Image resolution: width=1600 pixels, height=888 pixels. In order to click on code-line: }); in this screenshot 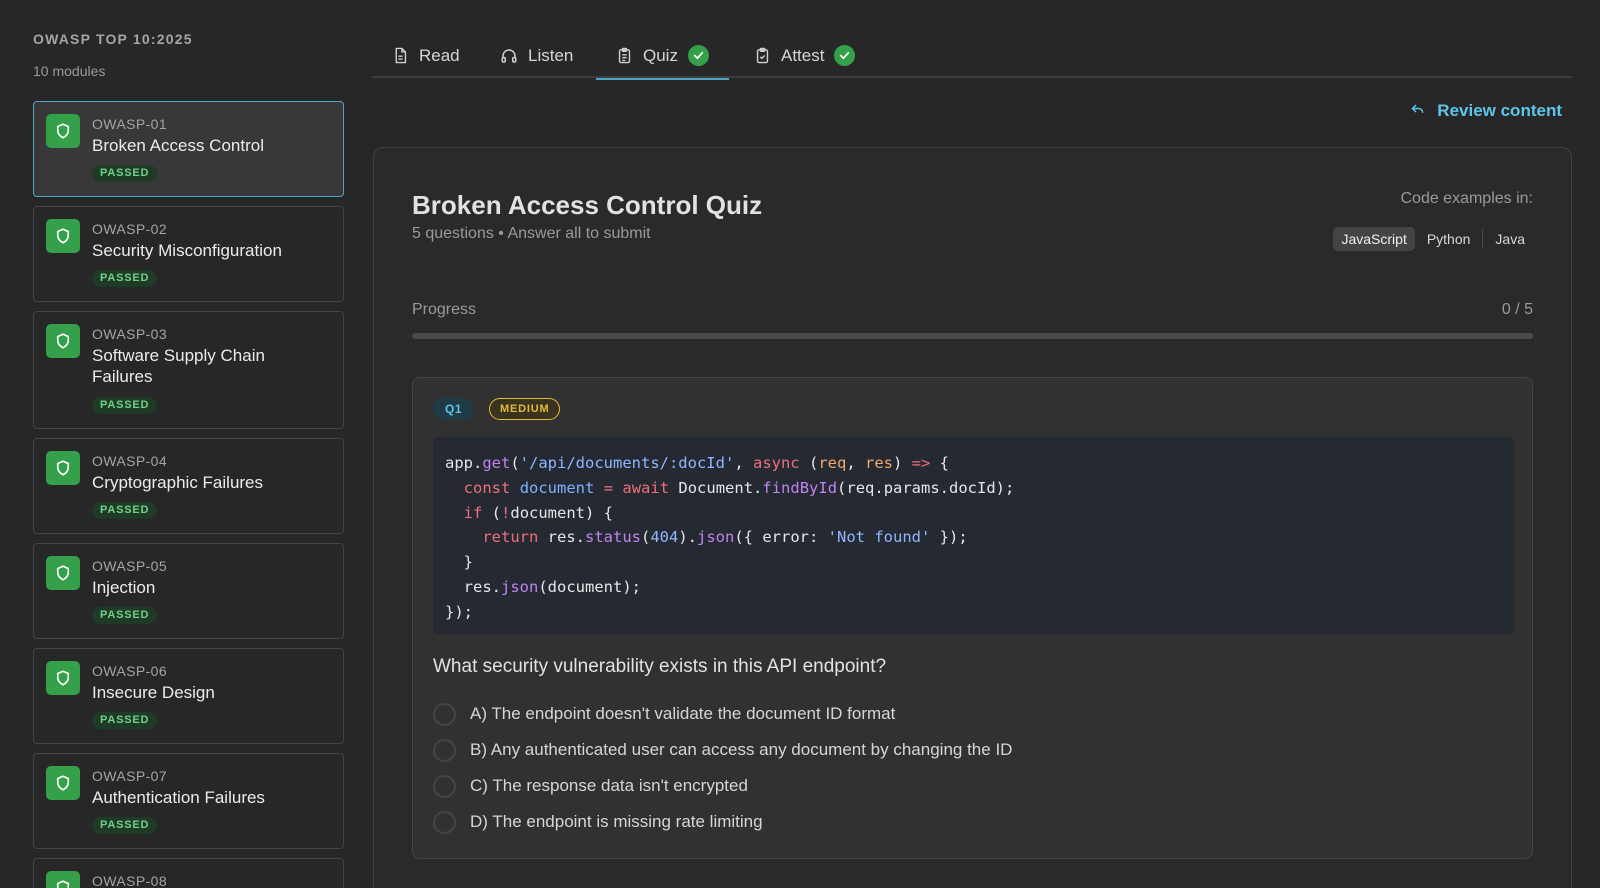, I will do `click(459, 611)`.